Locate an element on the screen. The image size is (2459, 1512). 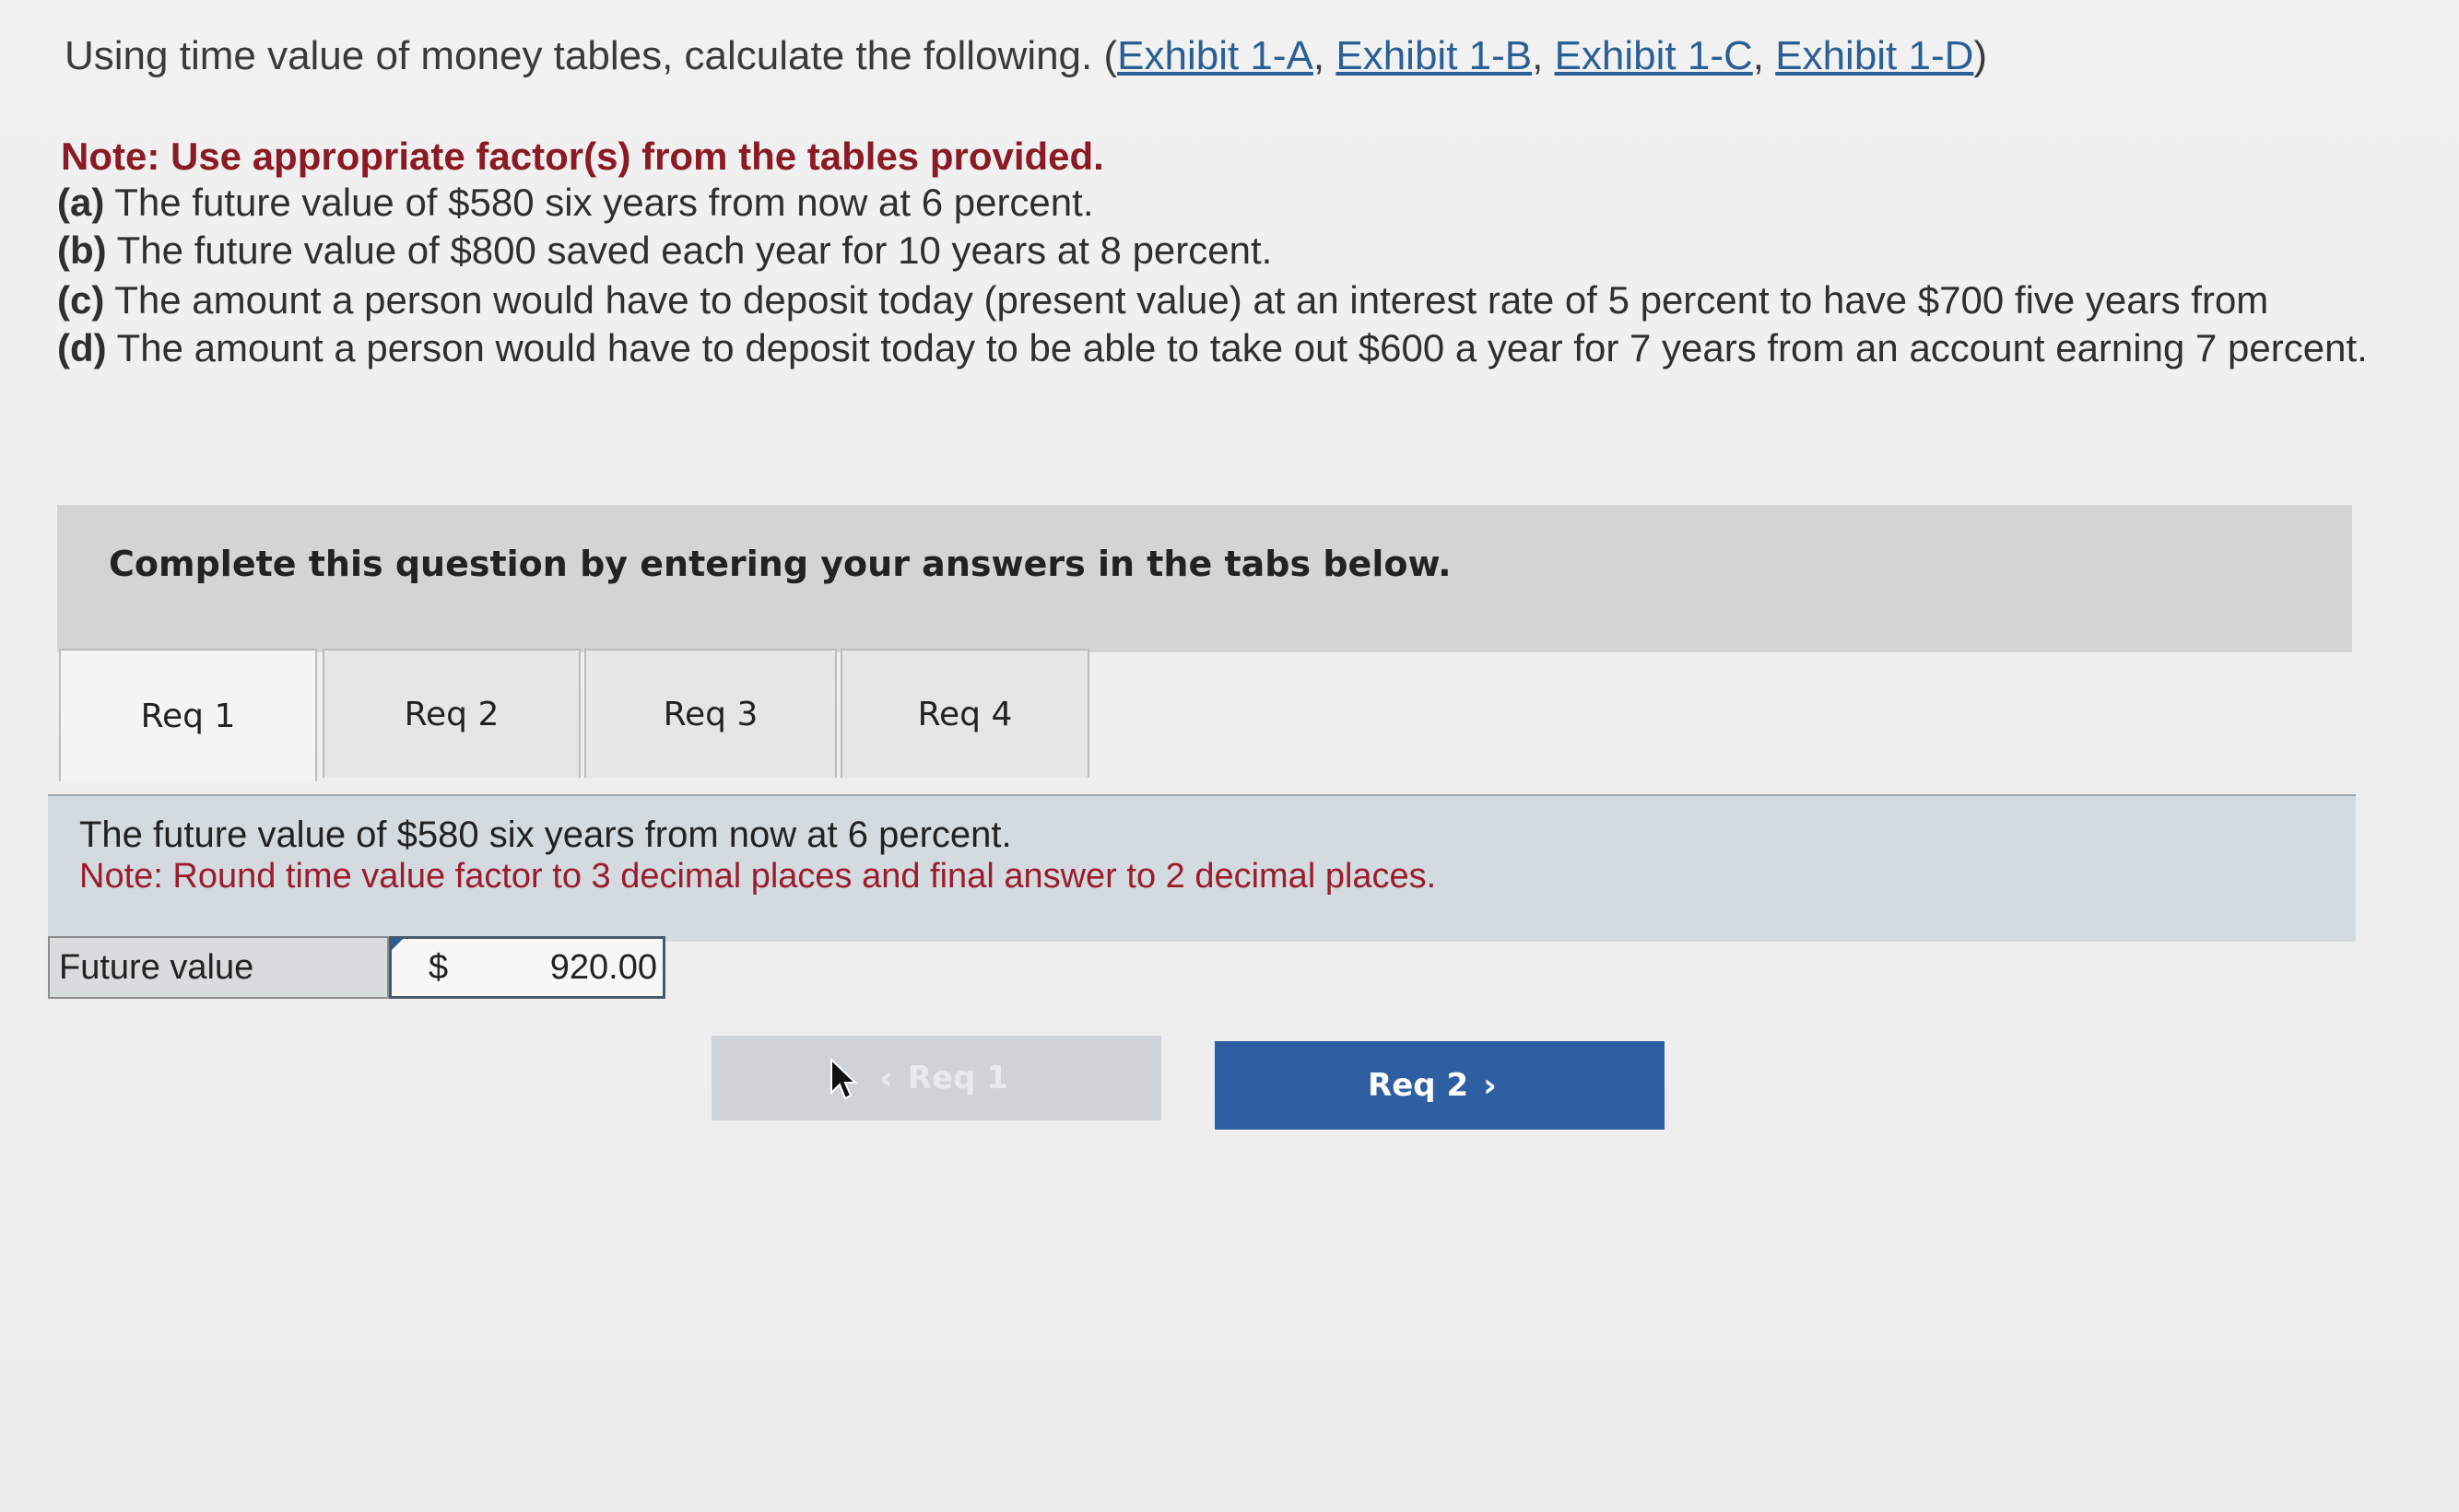
answer-marker-icon is located at coordinates (397, 944).